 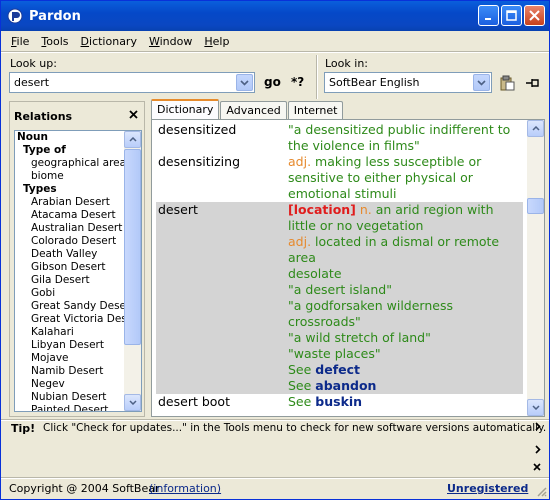 I want to click on menu-file: File, so click(x=20, y=41).